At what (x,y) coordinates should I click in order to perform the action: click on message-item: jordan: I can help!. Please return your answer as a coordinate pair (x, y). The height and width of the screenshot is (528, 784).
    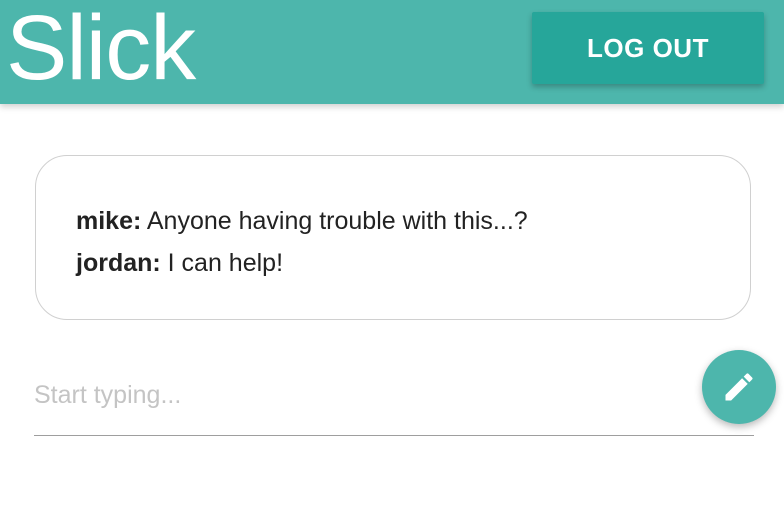
    Looking at the image, I should click on (413, 263).